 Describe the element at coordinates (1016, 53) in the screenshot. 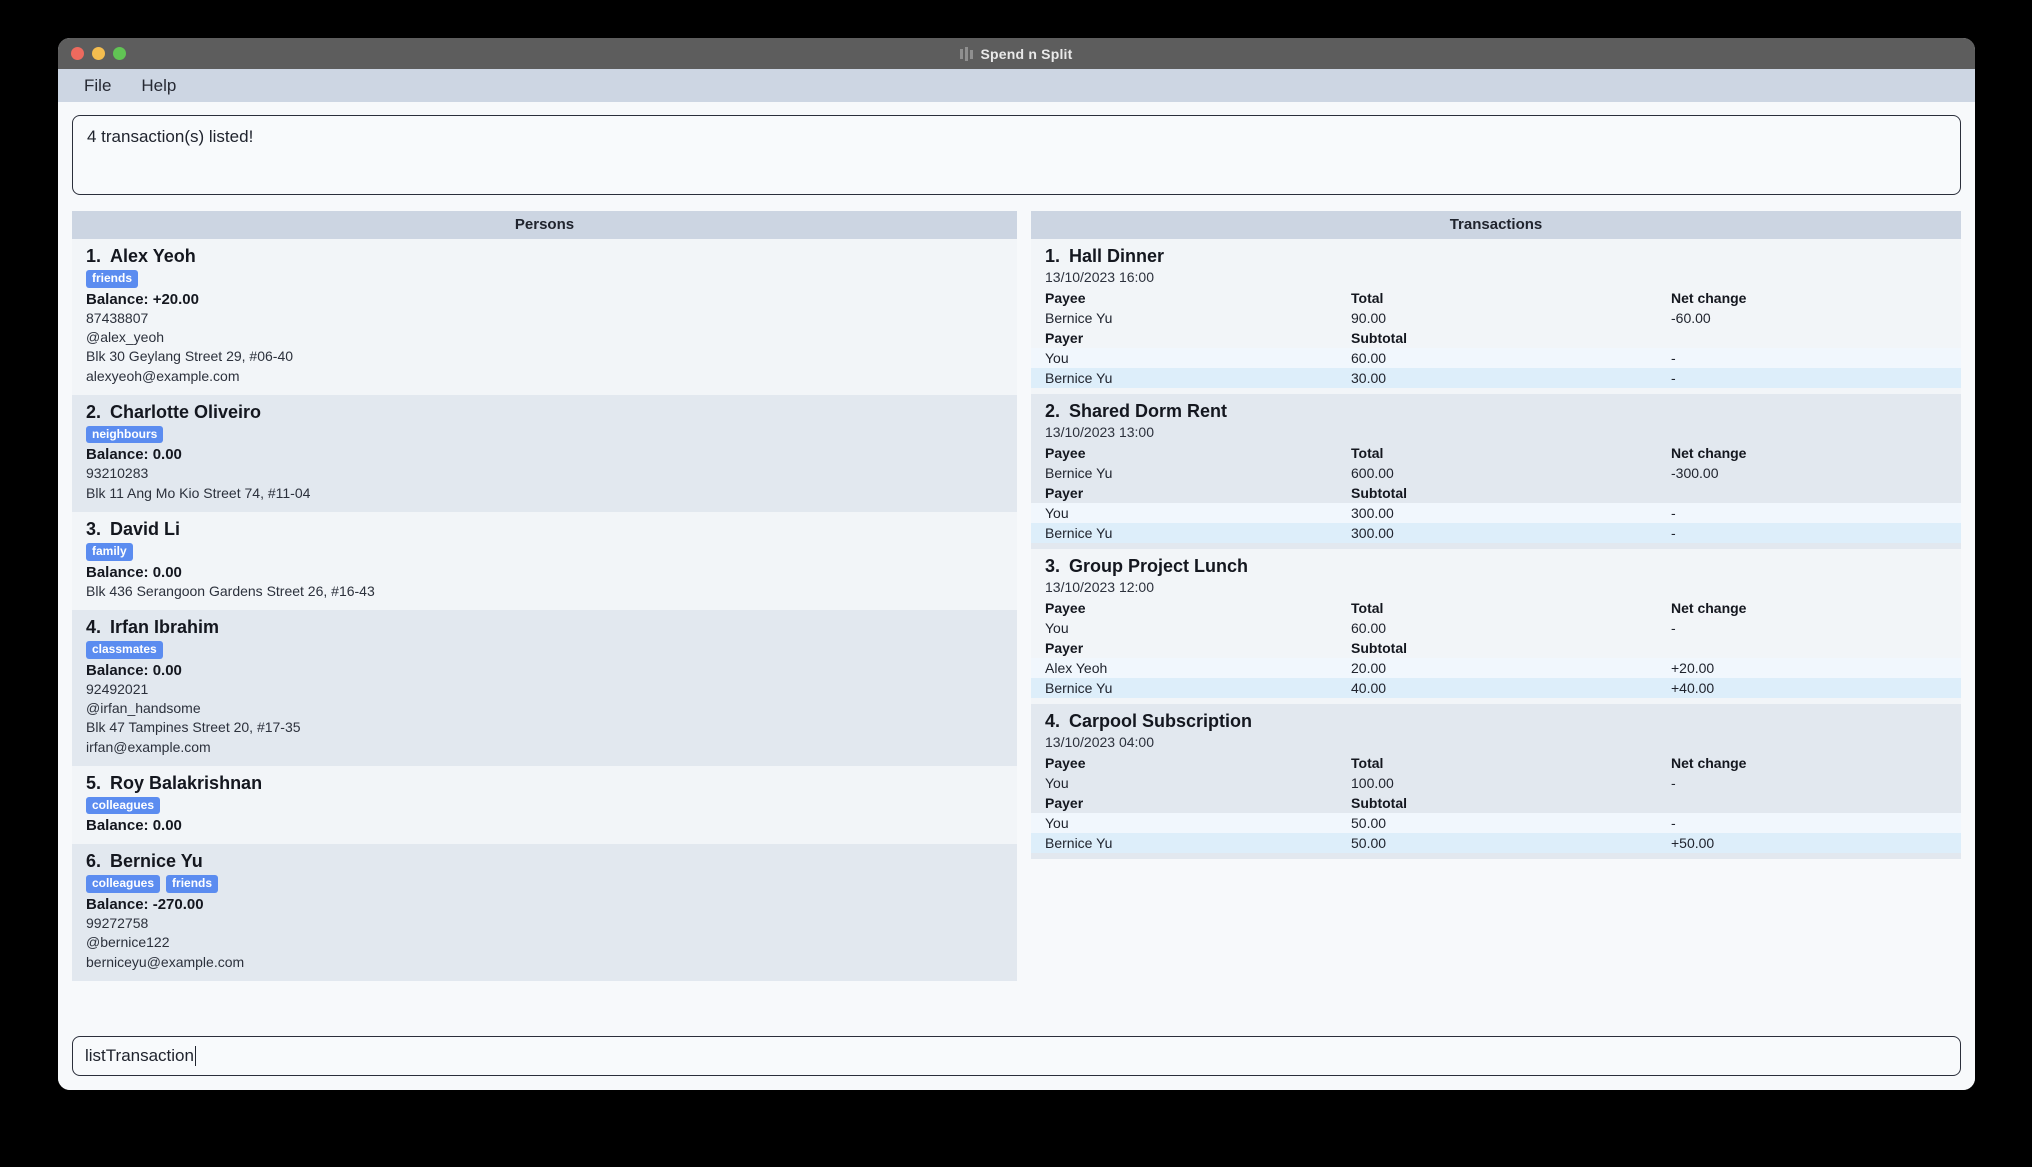

I see `window-titlebar: Spend n Split` at that location.